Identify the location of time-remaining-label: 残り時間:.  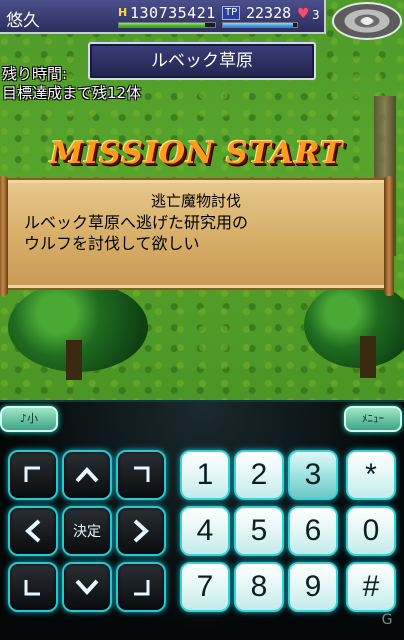
(35, 74).